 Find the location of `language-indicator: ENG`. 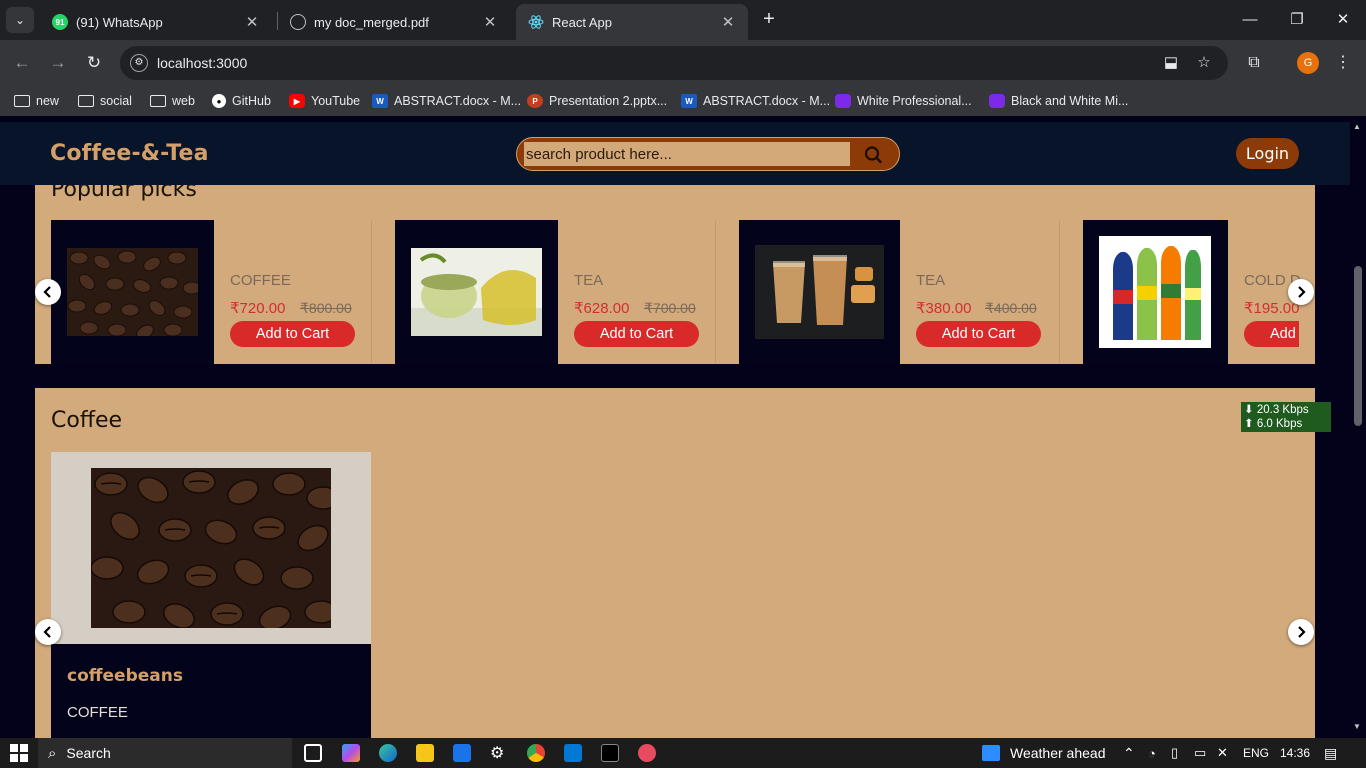

language-indicator: ENG is located at coordinates (1256, 753).